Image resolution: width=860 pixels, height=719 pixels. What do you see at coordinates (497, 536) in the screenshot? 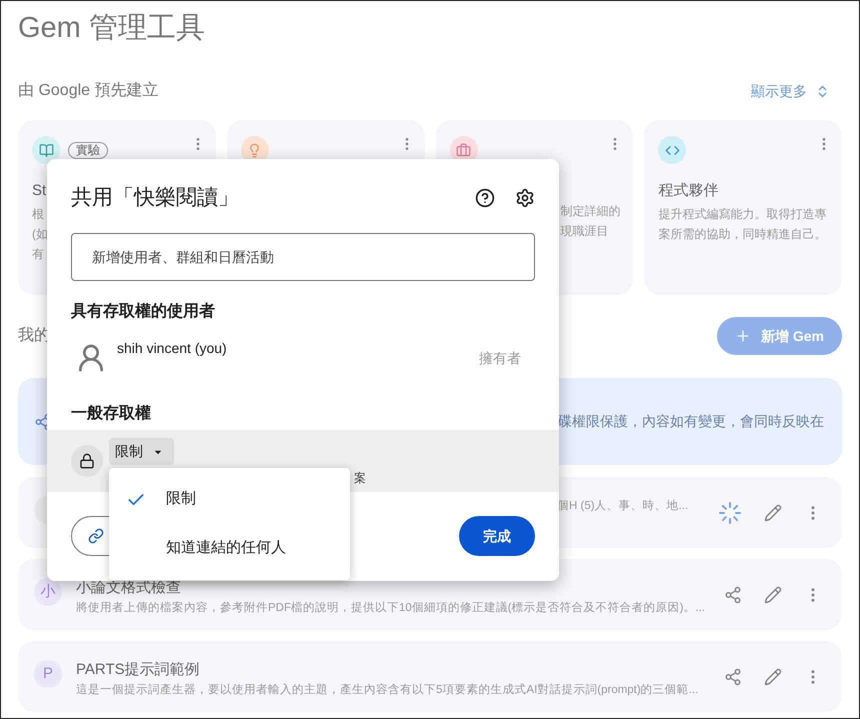
I see `done-button: 完成` at bounding box center [497, 536].